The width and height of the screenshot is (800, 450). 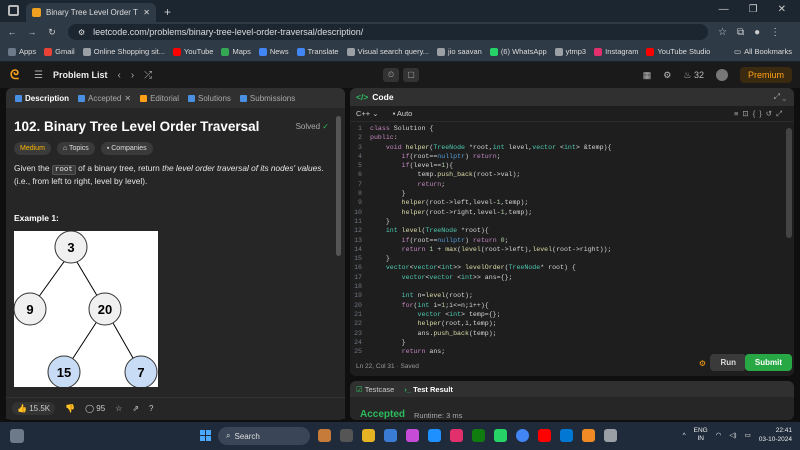 What do you see at coordinates (70, 408) in the screenshot?
I see `thumbs-down-icon: 👎` at bounding box center [70, 408].